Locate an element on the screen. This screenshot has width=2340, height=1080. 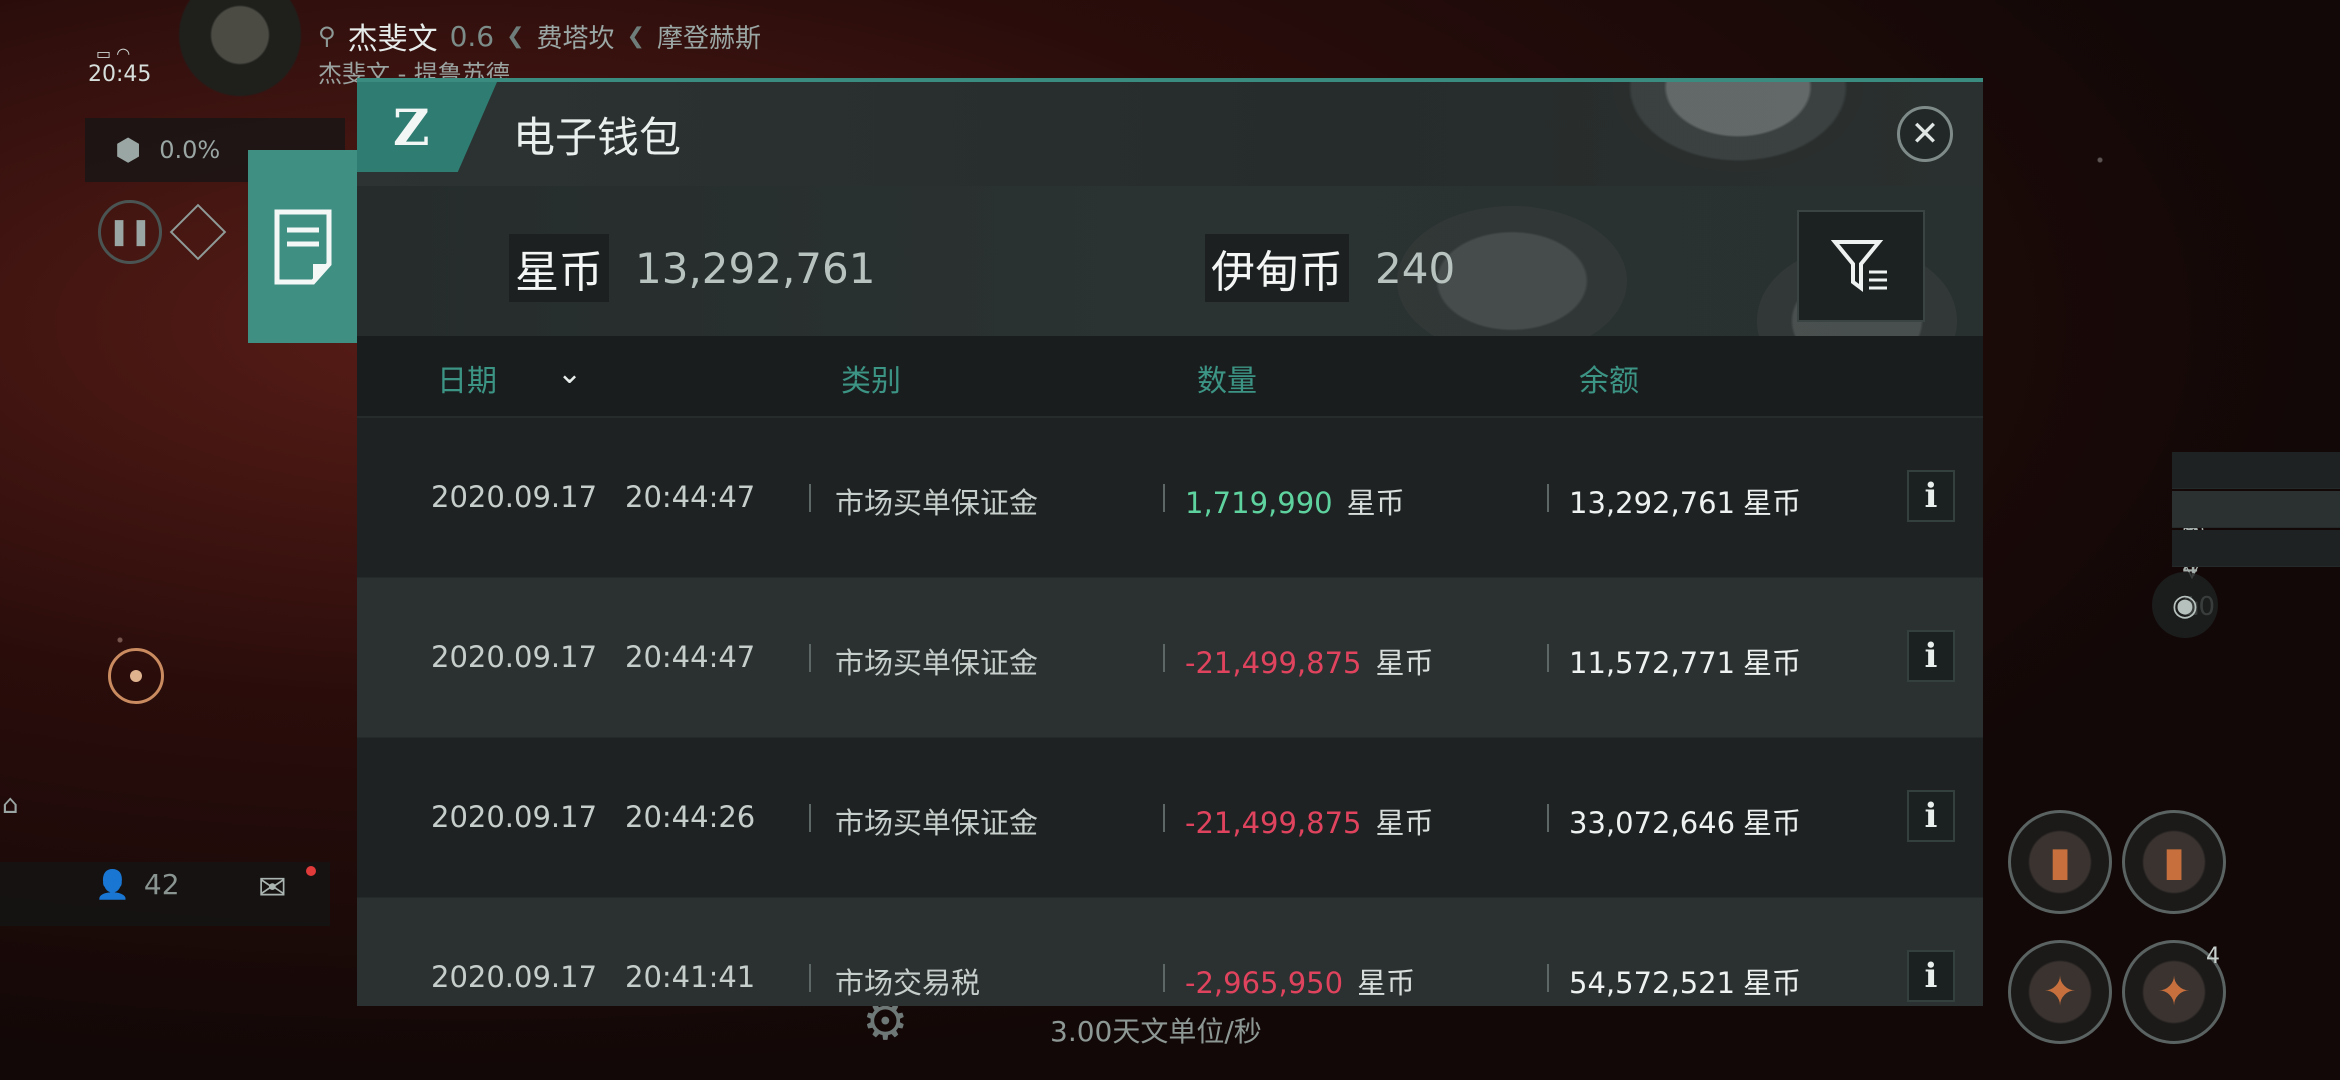
row-amount: 1,719,990 is located at coordinates (1259, 503).